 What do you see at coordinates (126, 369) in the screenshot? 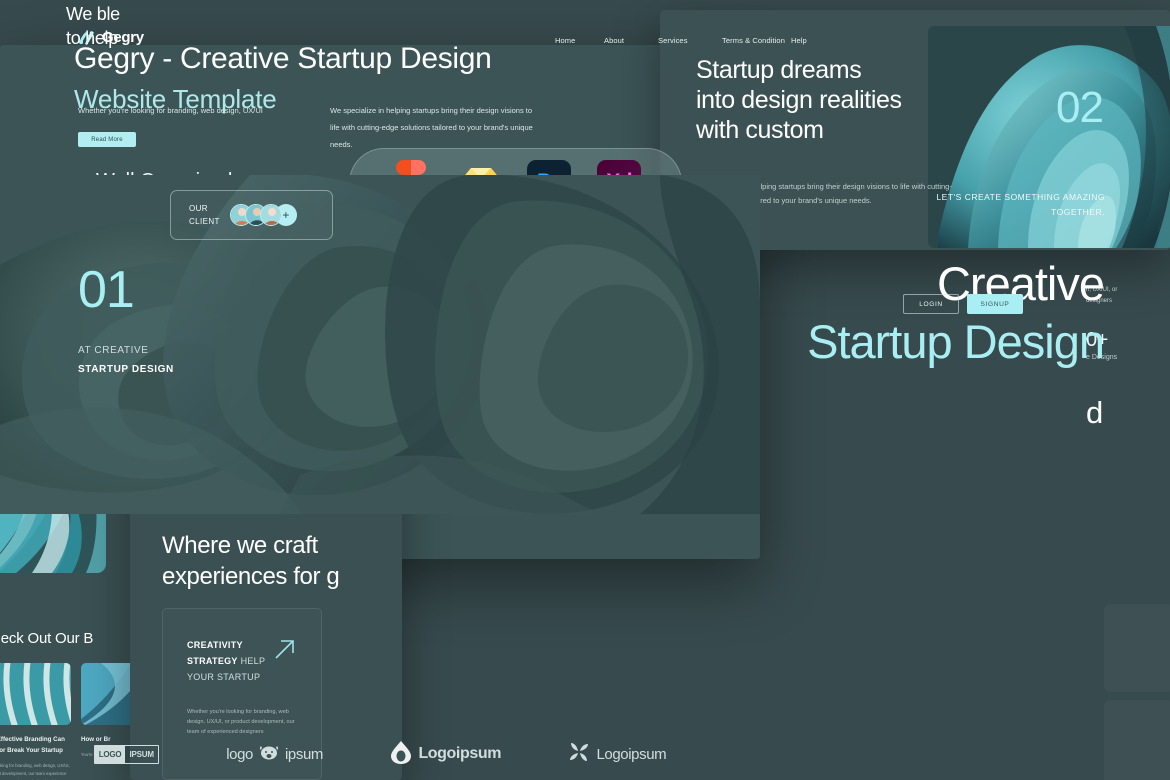
I see `at-creative-strong: STARTUP DESIGN` at bounding box center [126, 369].